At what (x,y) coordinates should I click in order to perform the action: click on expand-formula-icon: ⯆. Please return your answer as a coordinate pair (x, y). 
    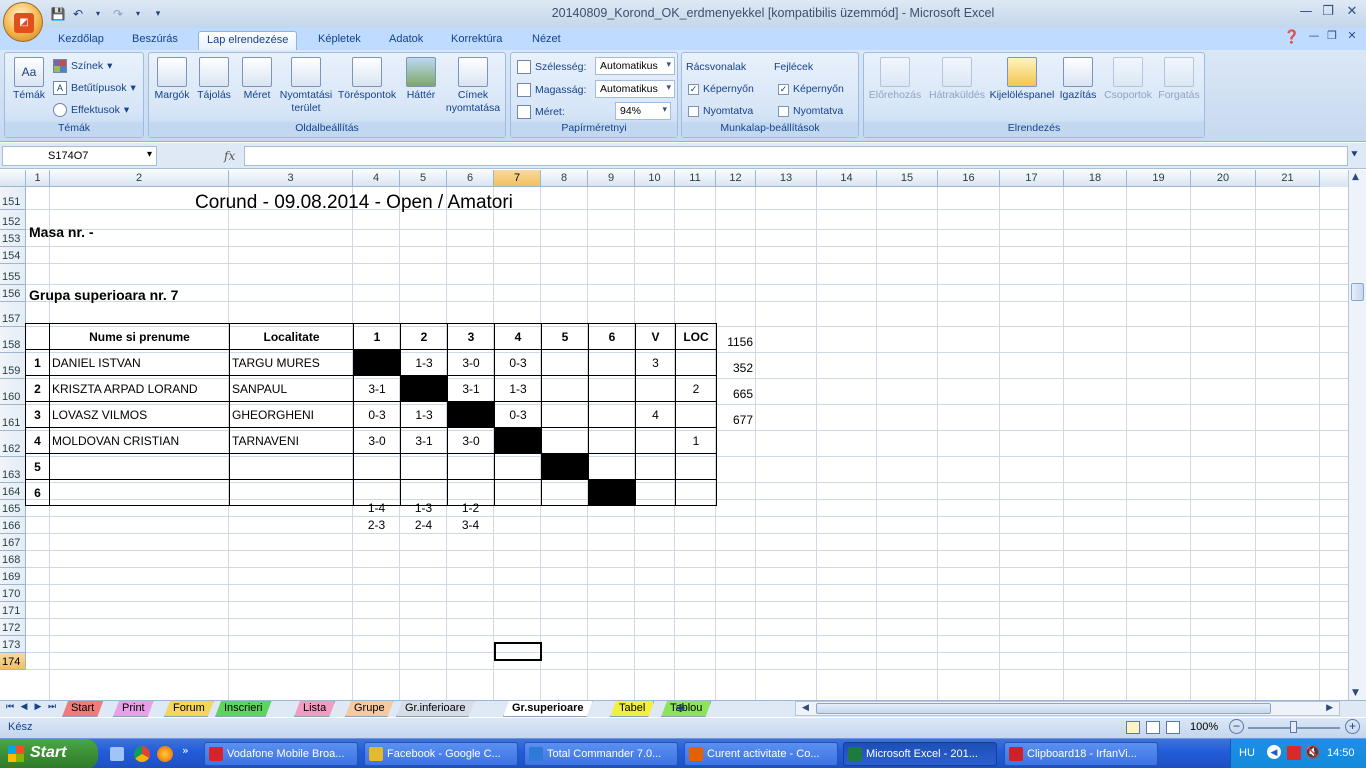
    Looking at the image, I should click on (1354, 155).